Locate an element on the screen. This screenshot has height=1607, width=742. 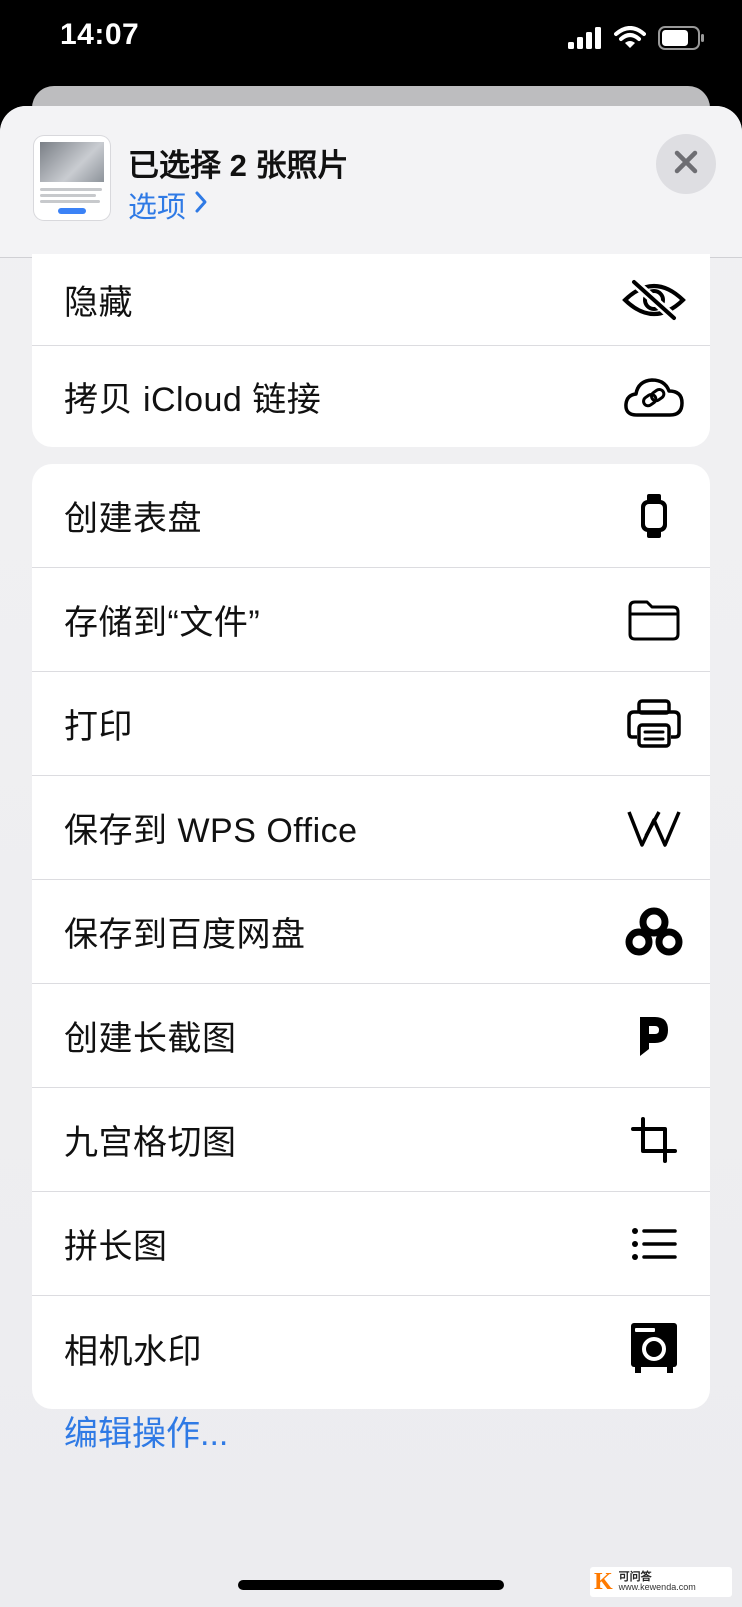
action-label: 拼长图 is located at coordinates (116, 1247).